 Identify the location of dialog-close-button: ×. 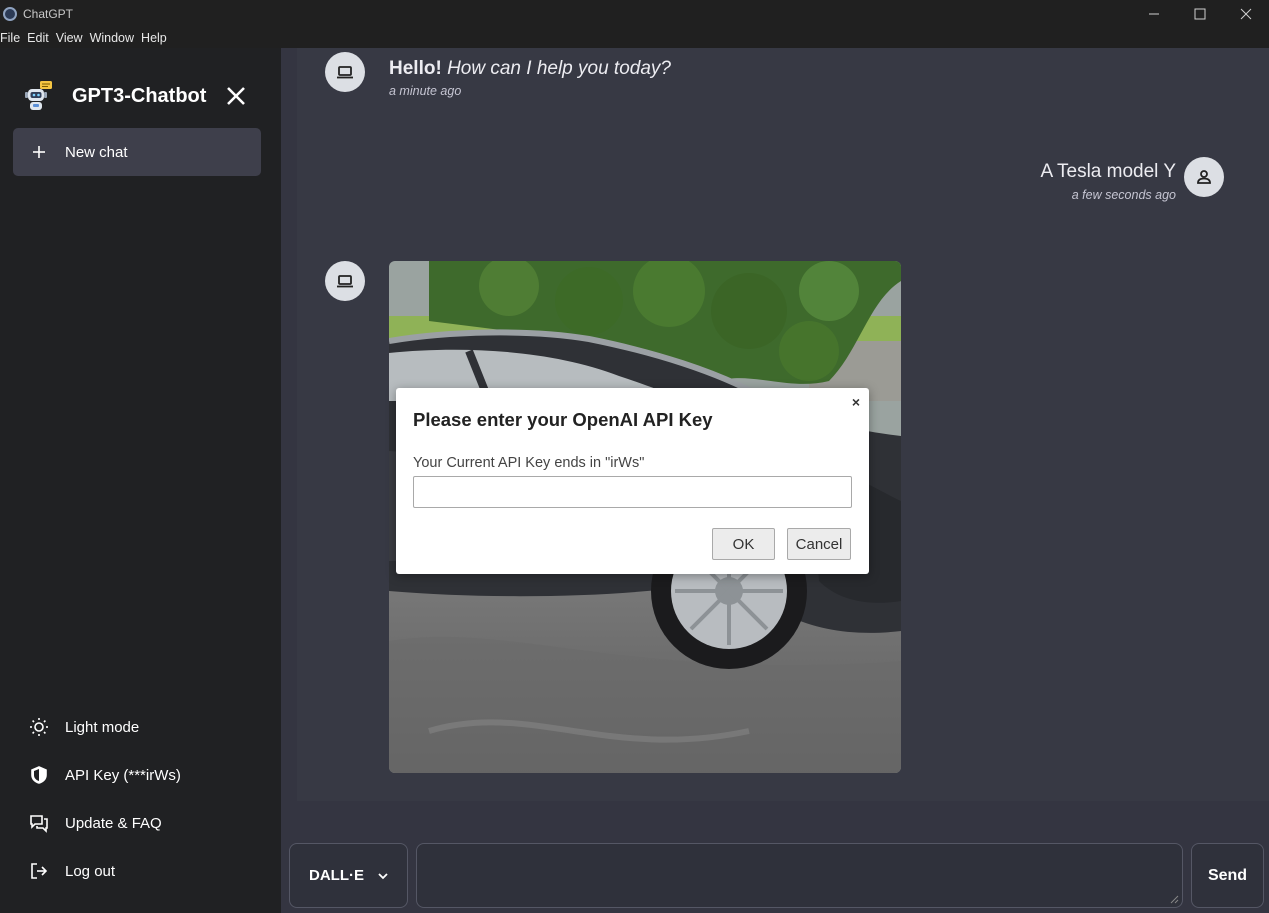
(856, 402).